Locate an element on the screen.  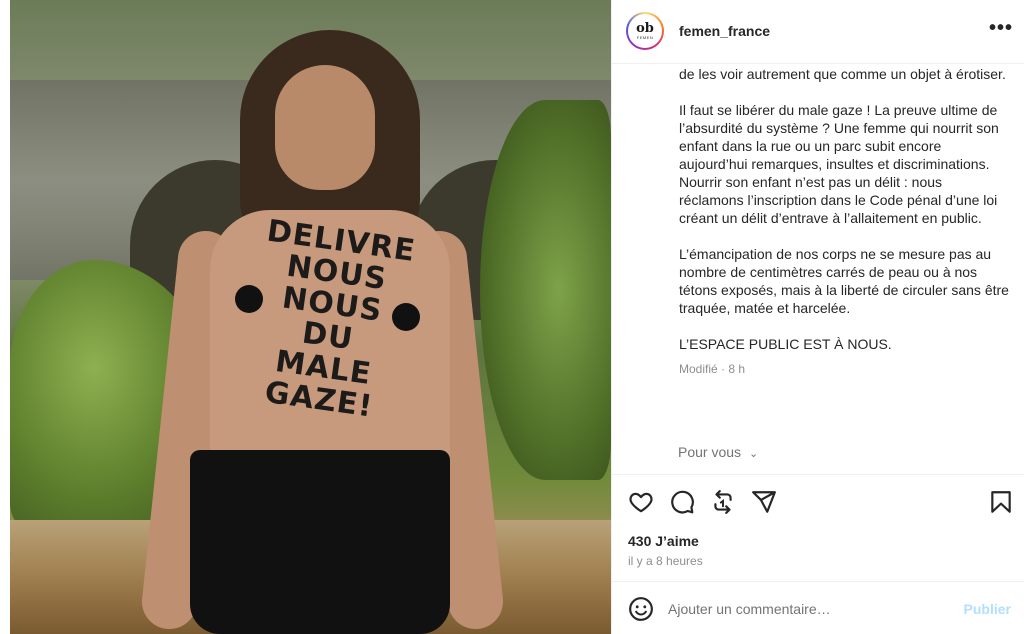
face is located at coordinates (325, 127).